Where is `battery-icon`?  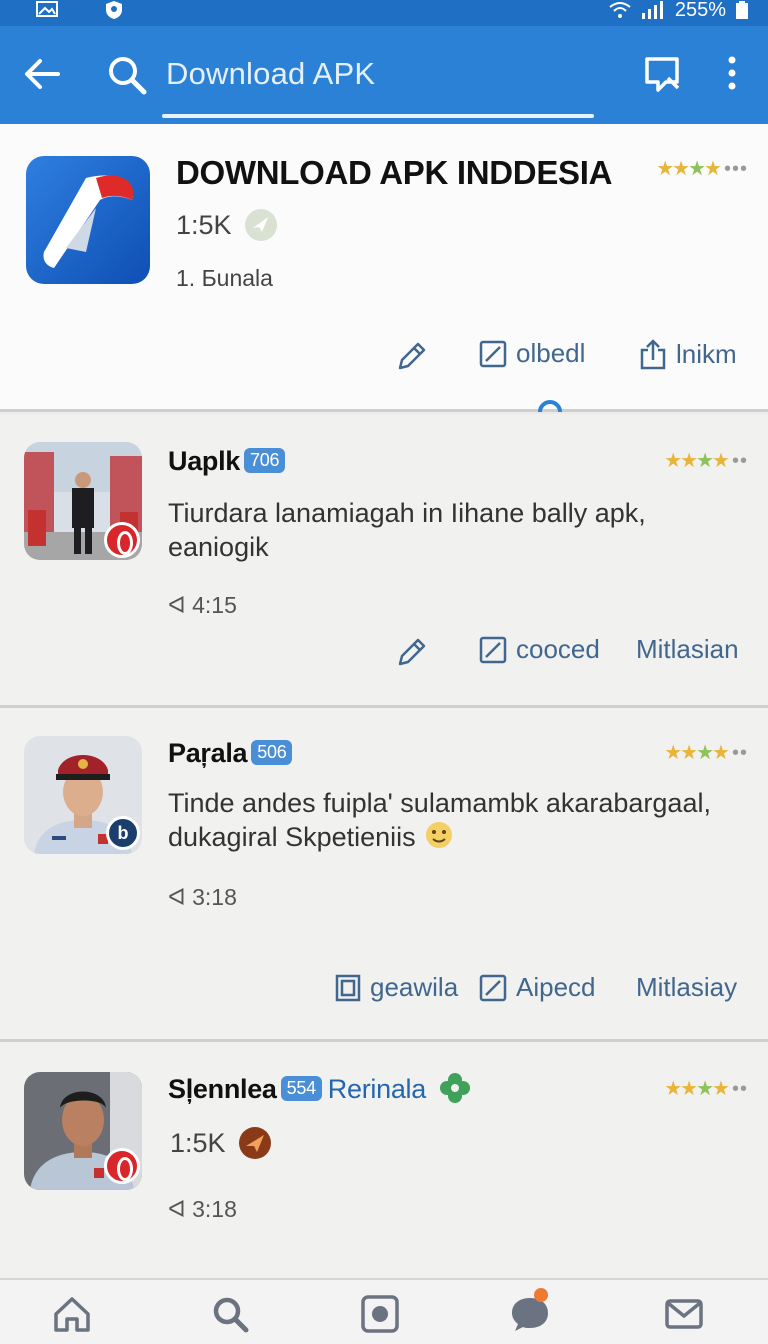 battery-icon is located at coordinates (742, 10).